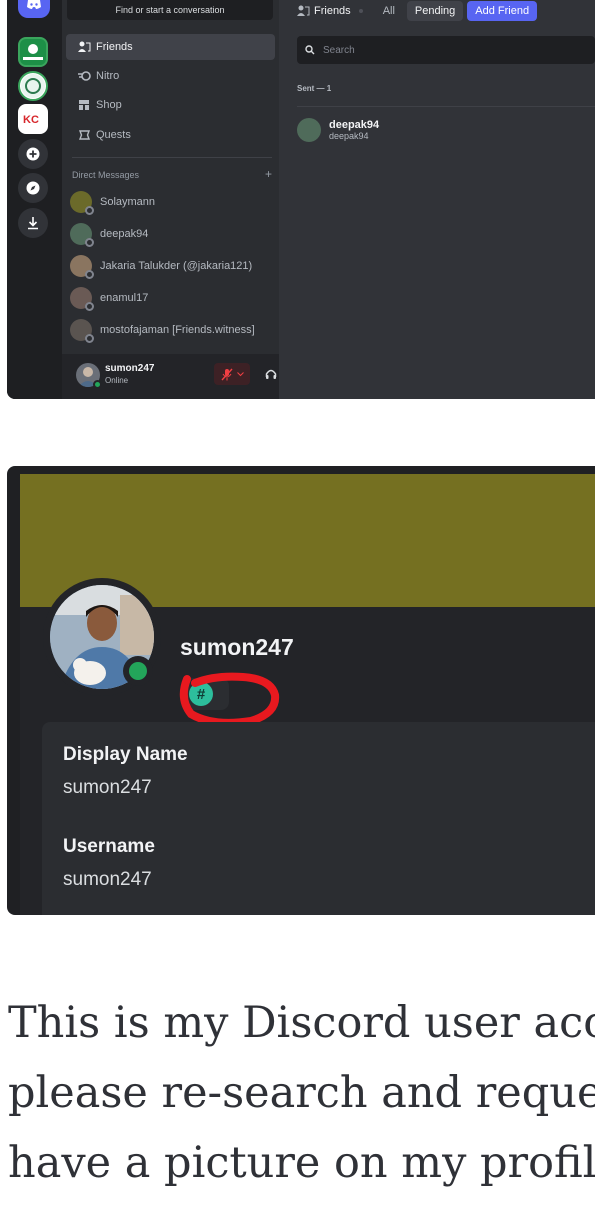 The image size is (595, 1210). I want to click on server-icon-kc: KC, so click(33, 119).